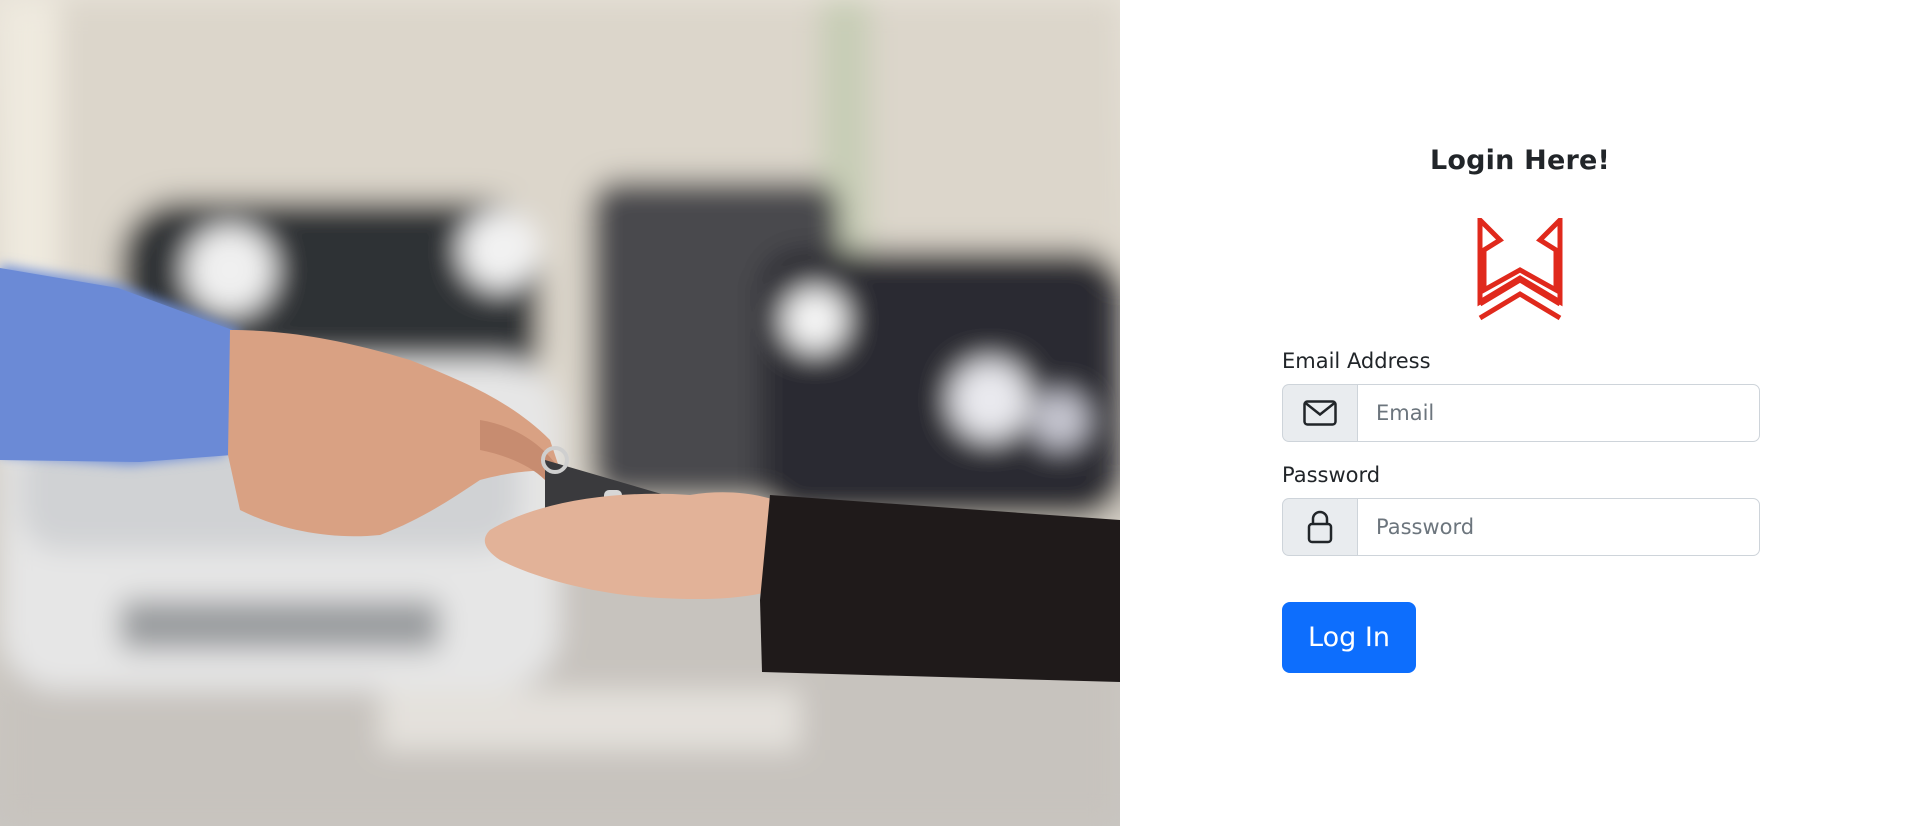 Image resolution: width=1920 pixels, height=826 pixels. What do you see at coordinates (1558, 527) in the screenshot?
I see `password-field` at bounding box center [1558, 527].